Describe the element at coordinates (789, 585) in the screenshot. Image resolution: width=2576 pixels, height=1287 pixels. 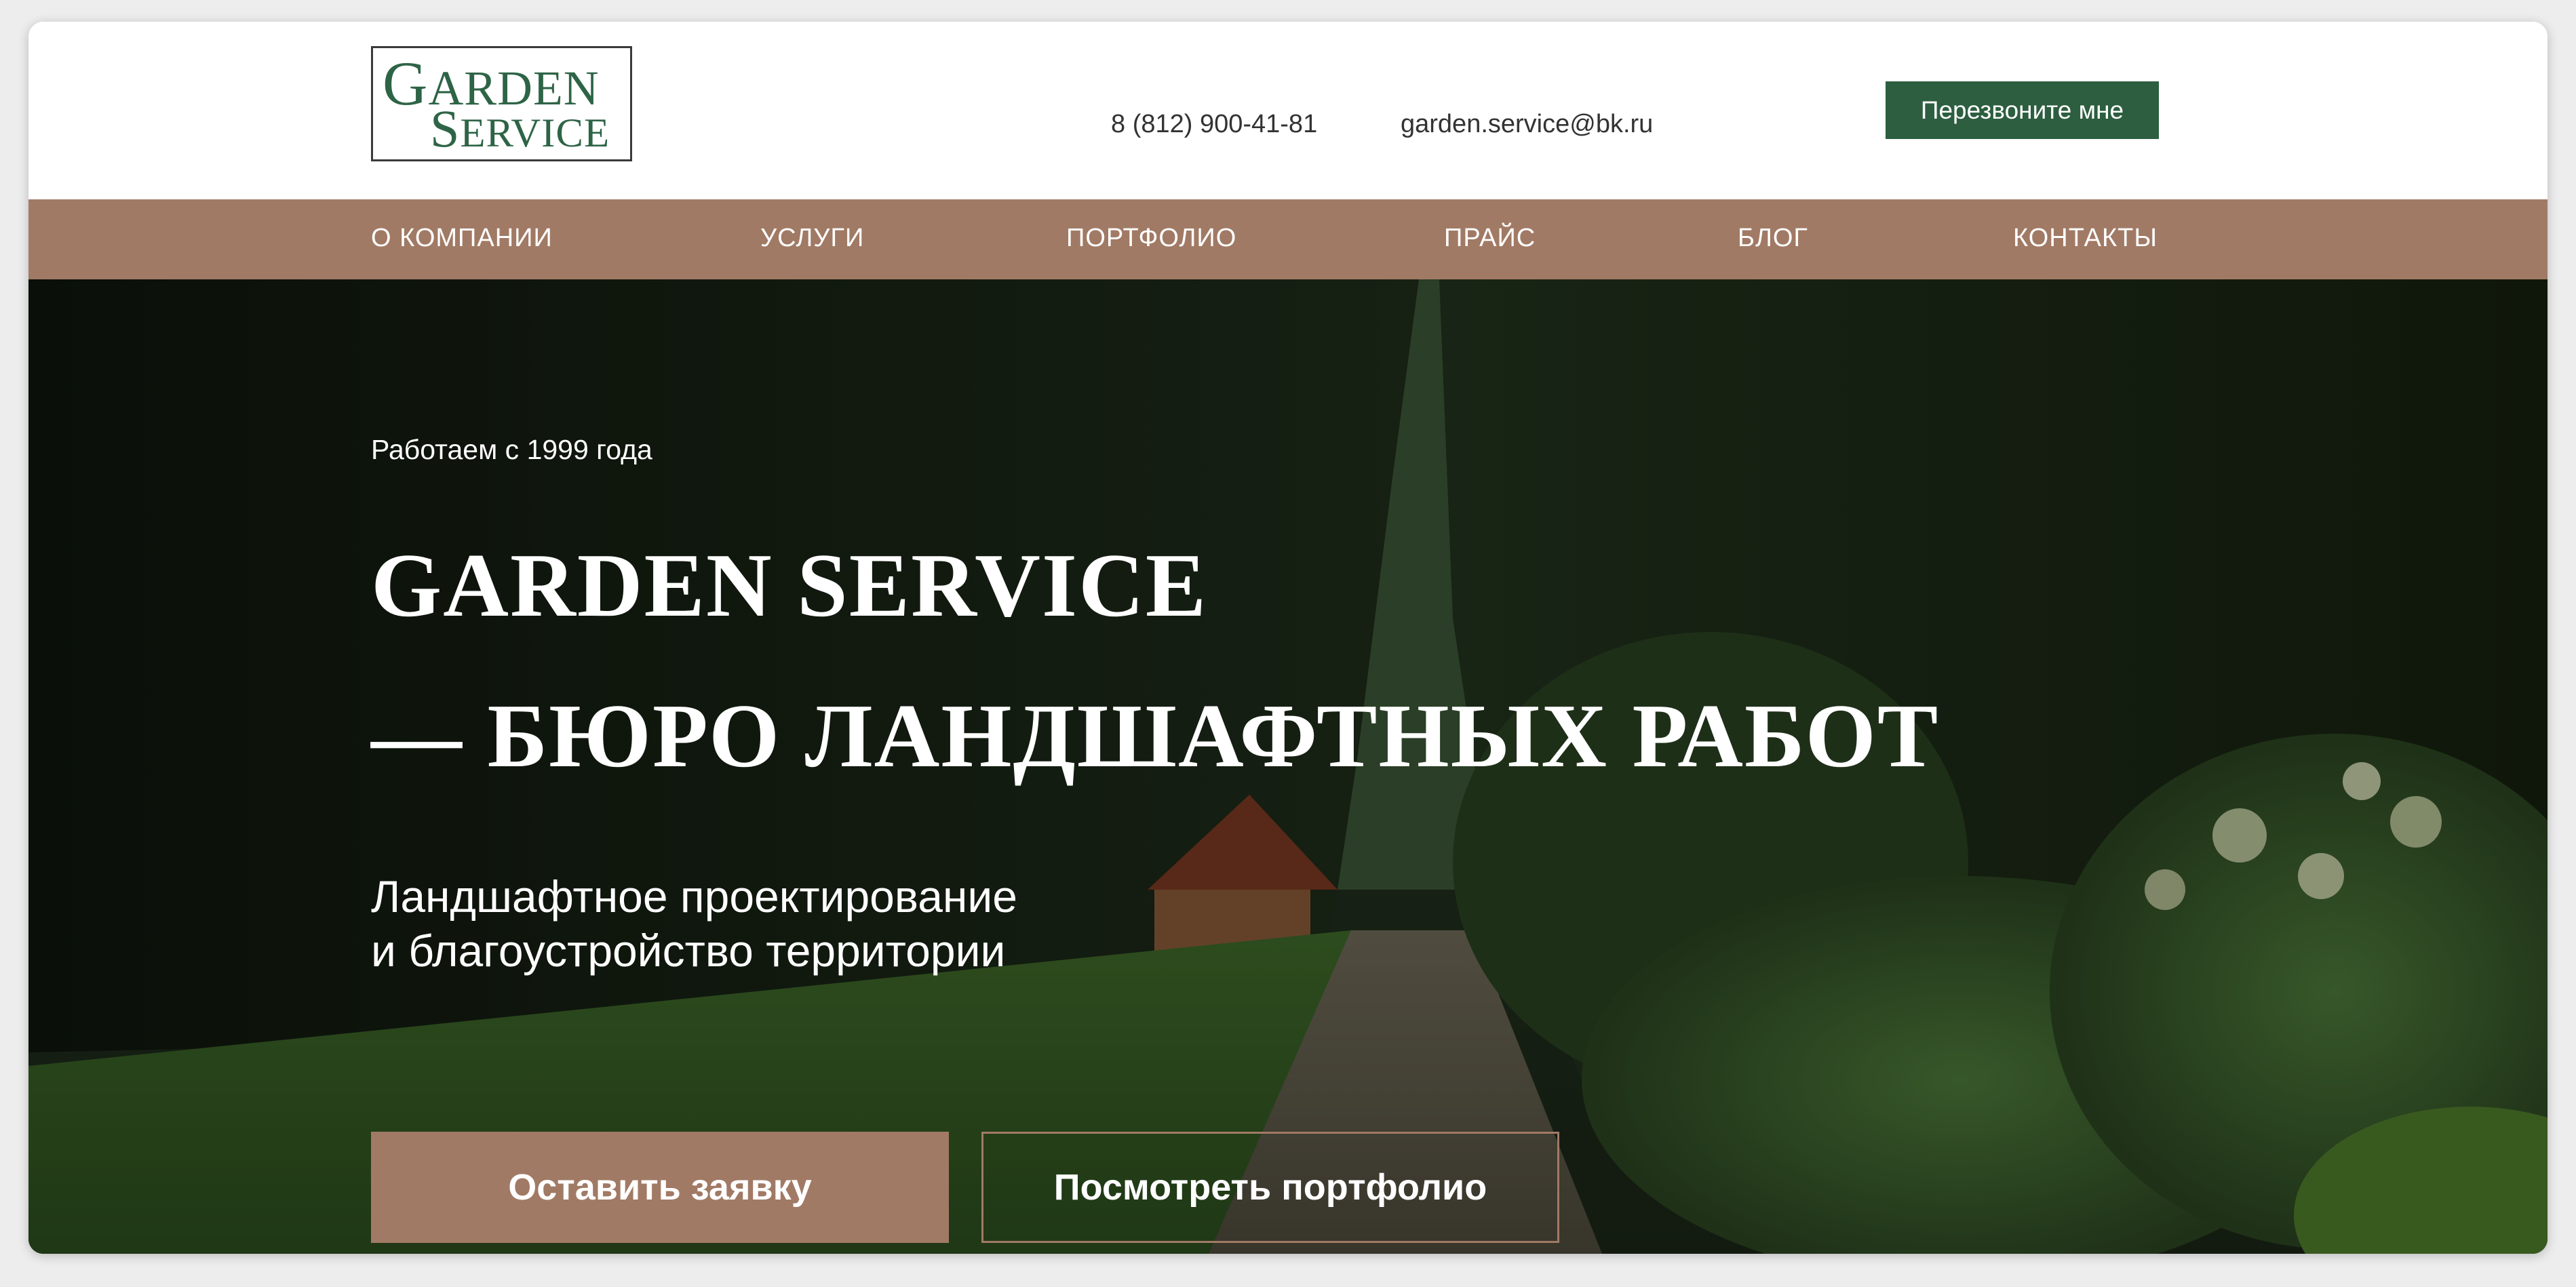
I see `hero-title-line1: GARDEN SERVICE` at that location.